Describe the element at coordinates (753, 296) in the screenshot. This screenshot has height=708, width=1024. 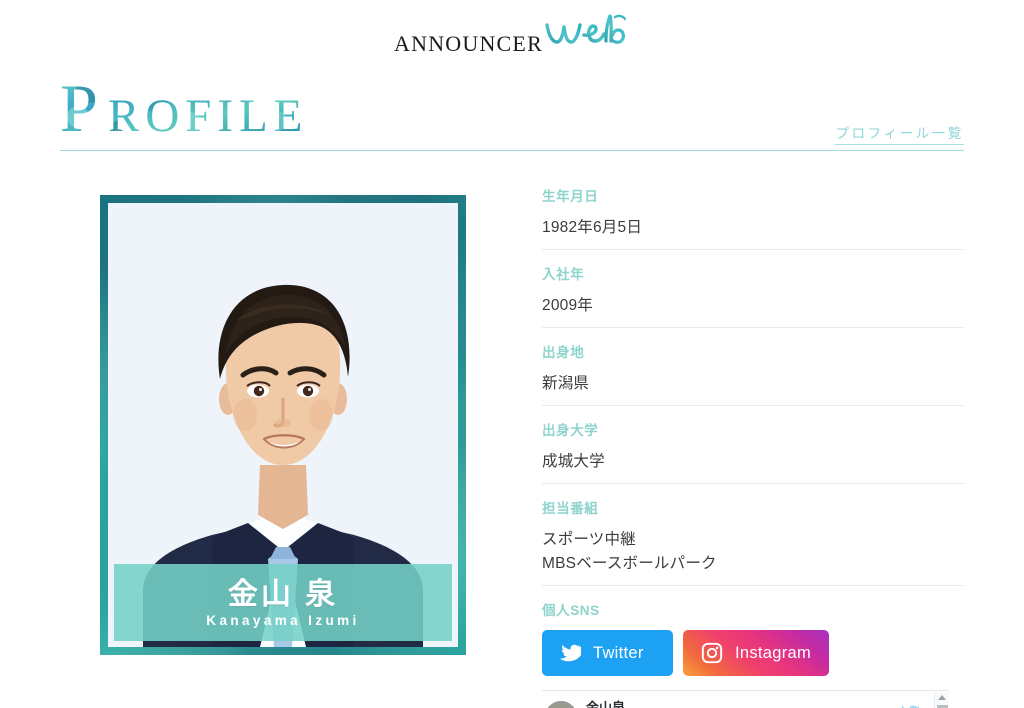
I see `field-join-year: 入社年 2009年` at that location.